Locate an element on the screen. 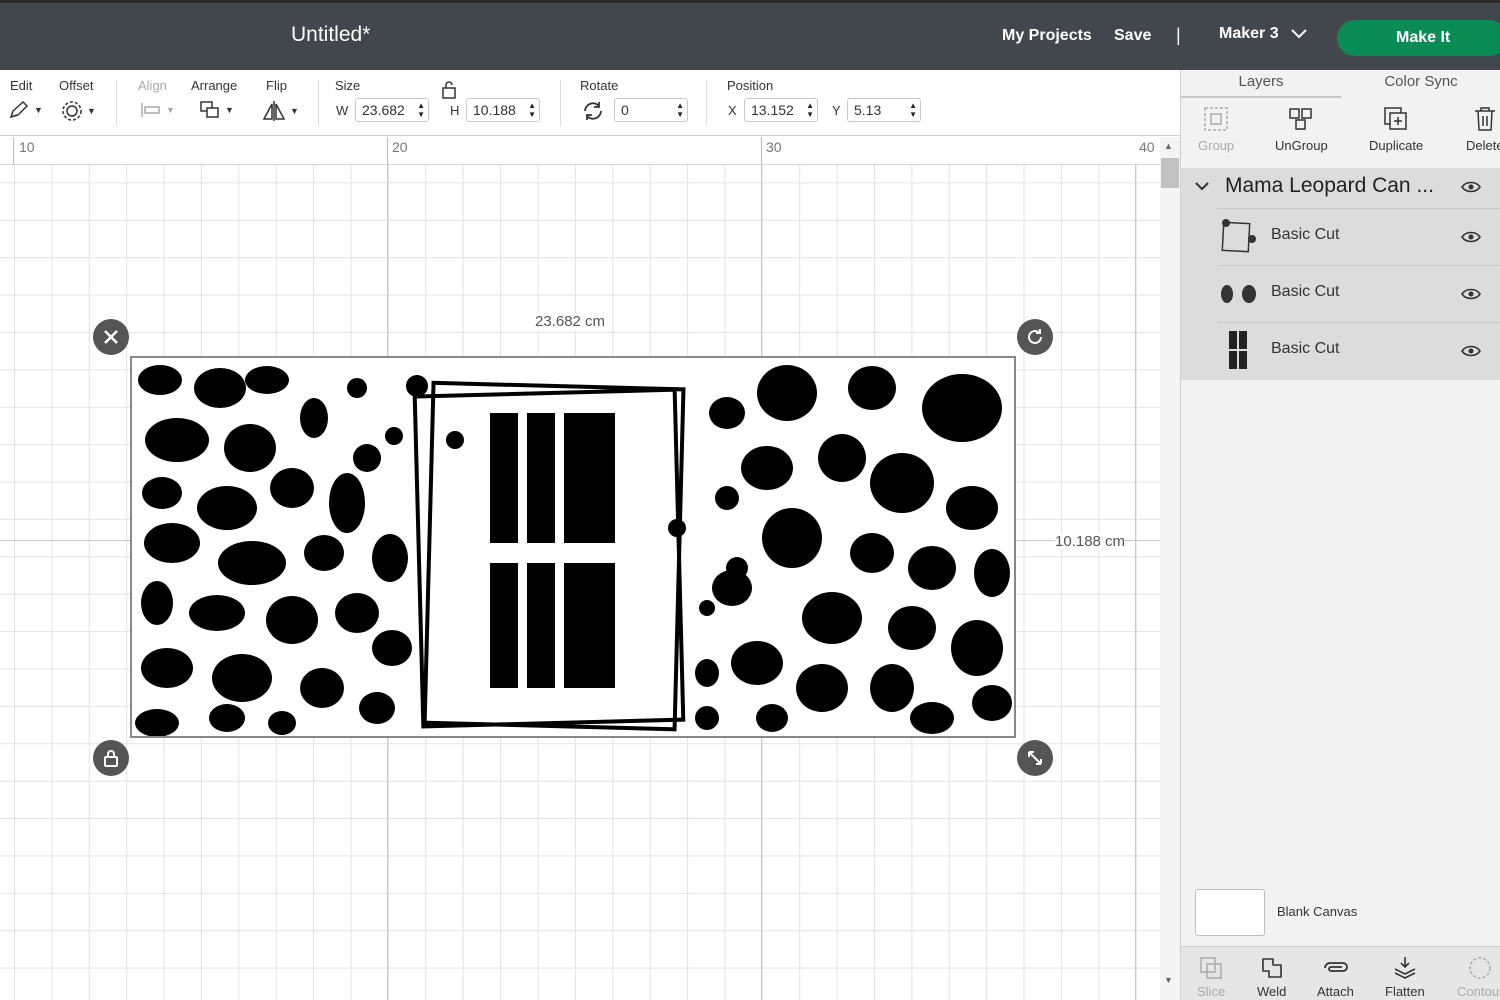 This screenshot has width=1500, height=1000. project-title: Untitled* is located at coordinates (330, 35).